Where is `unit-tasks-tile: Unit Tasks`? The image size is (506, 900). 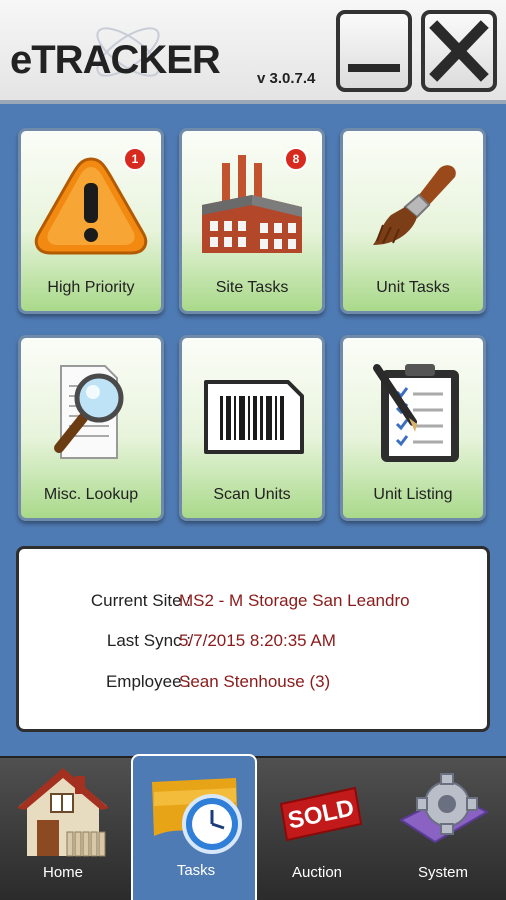 unit-tasks-tile: Unit Tasks is located at coordinates (413, 221).